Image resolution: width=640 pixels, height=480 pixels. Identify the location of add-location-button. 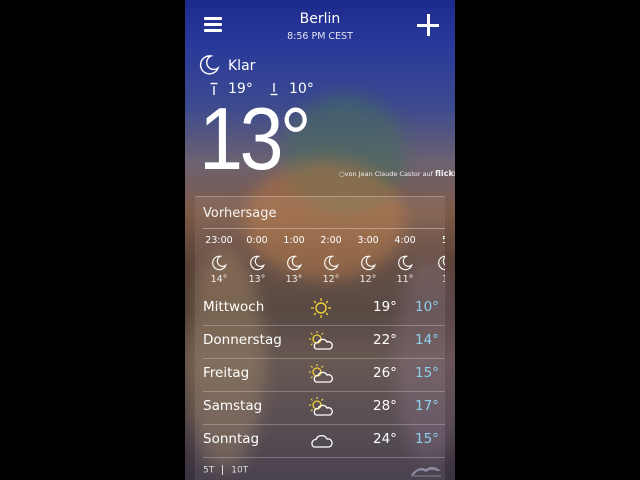
(428, 25).